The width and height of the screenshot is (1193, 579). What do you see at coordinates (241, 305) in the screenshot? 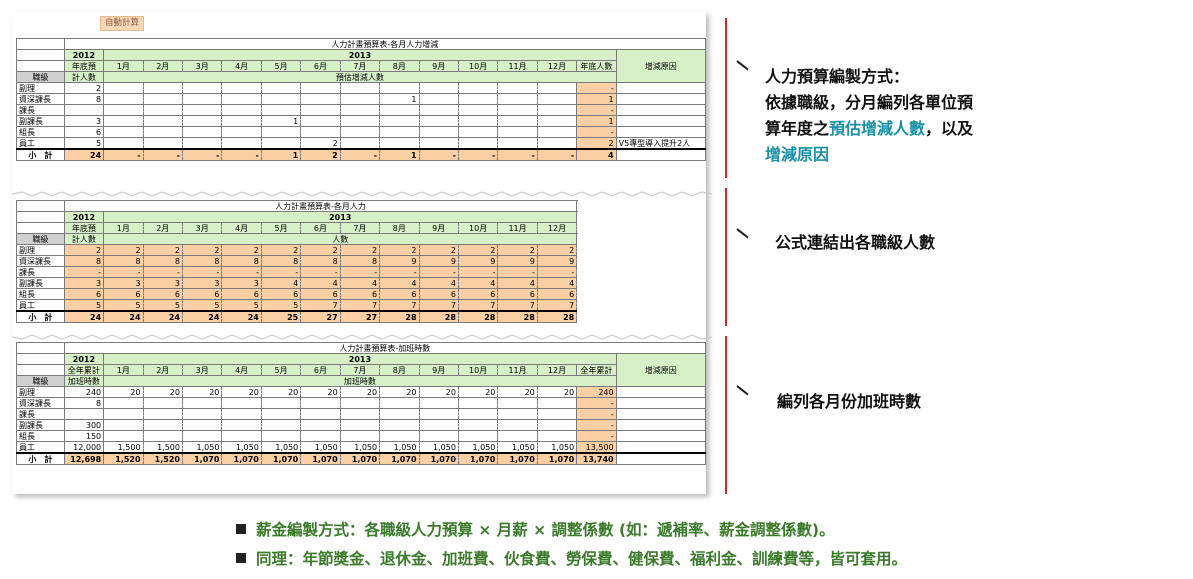
I see `month-value-cell: 5` at bounding box center [241, 305].